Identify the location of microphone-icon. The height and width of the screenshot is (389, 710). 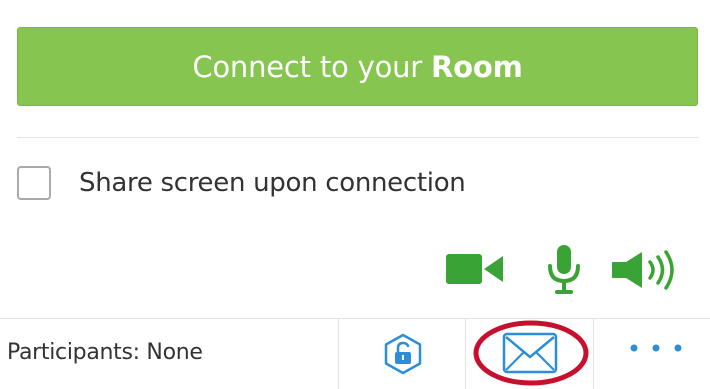
(564, 270).